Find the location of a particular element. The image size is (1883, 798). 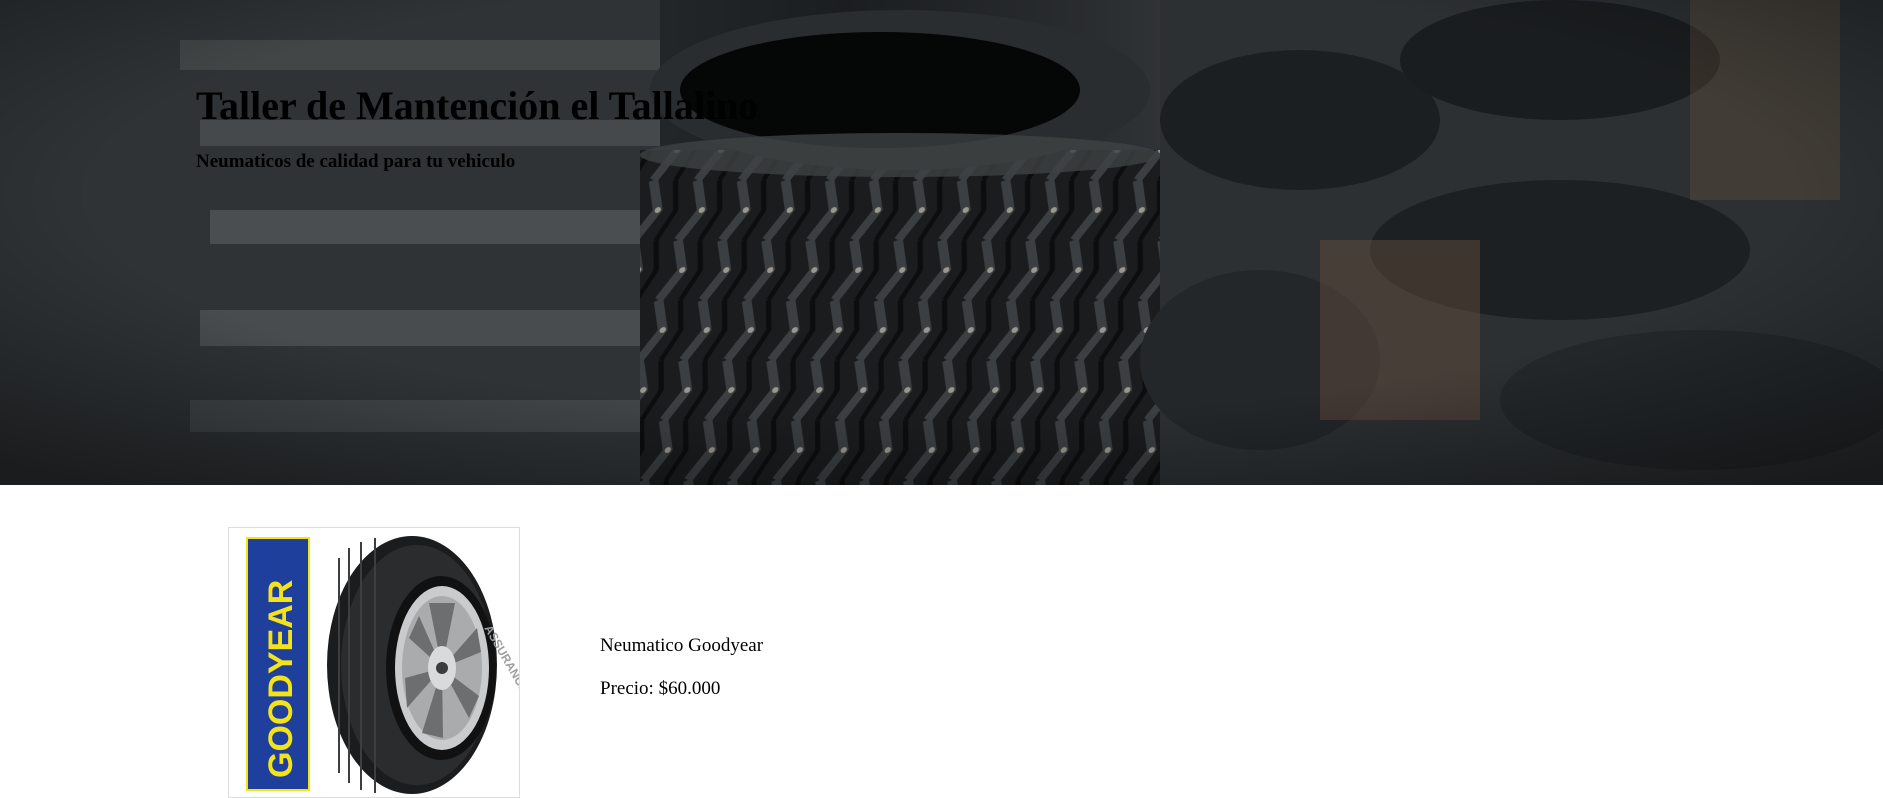

product-image: GOODYEAR ASSURANCE is located at coordinates (374, 662).